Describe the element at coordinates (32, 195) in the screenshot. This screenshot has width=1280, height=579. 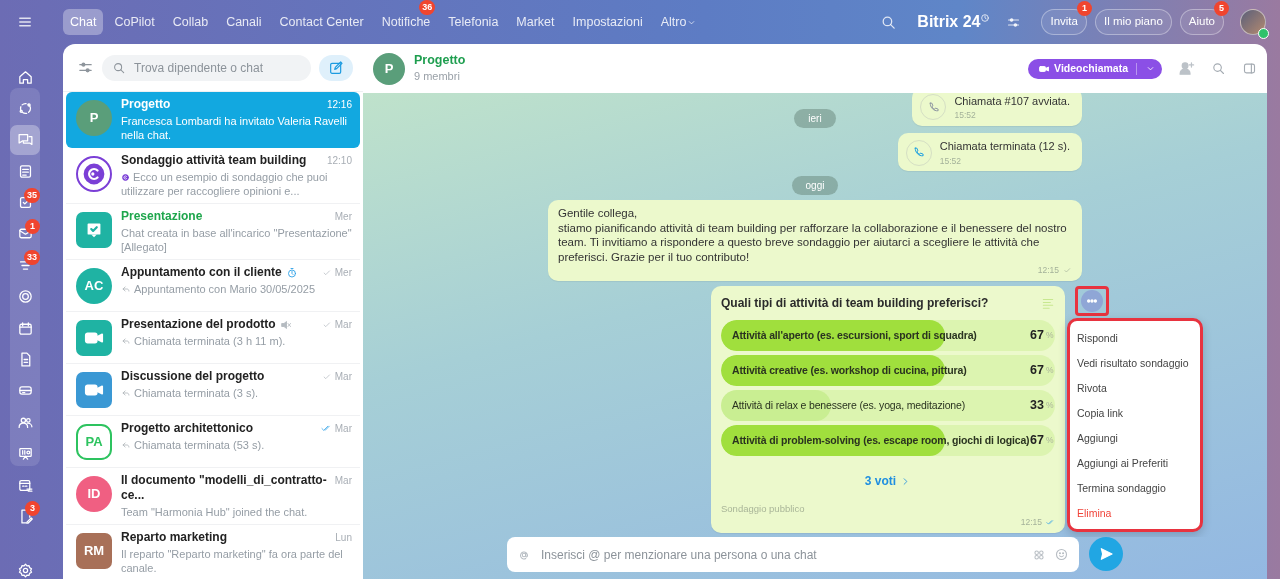
I see `count-badge: 35` at that location.